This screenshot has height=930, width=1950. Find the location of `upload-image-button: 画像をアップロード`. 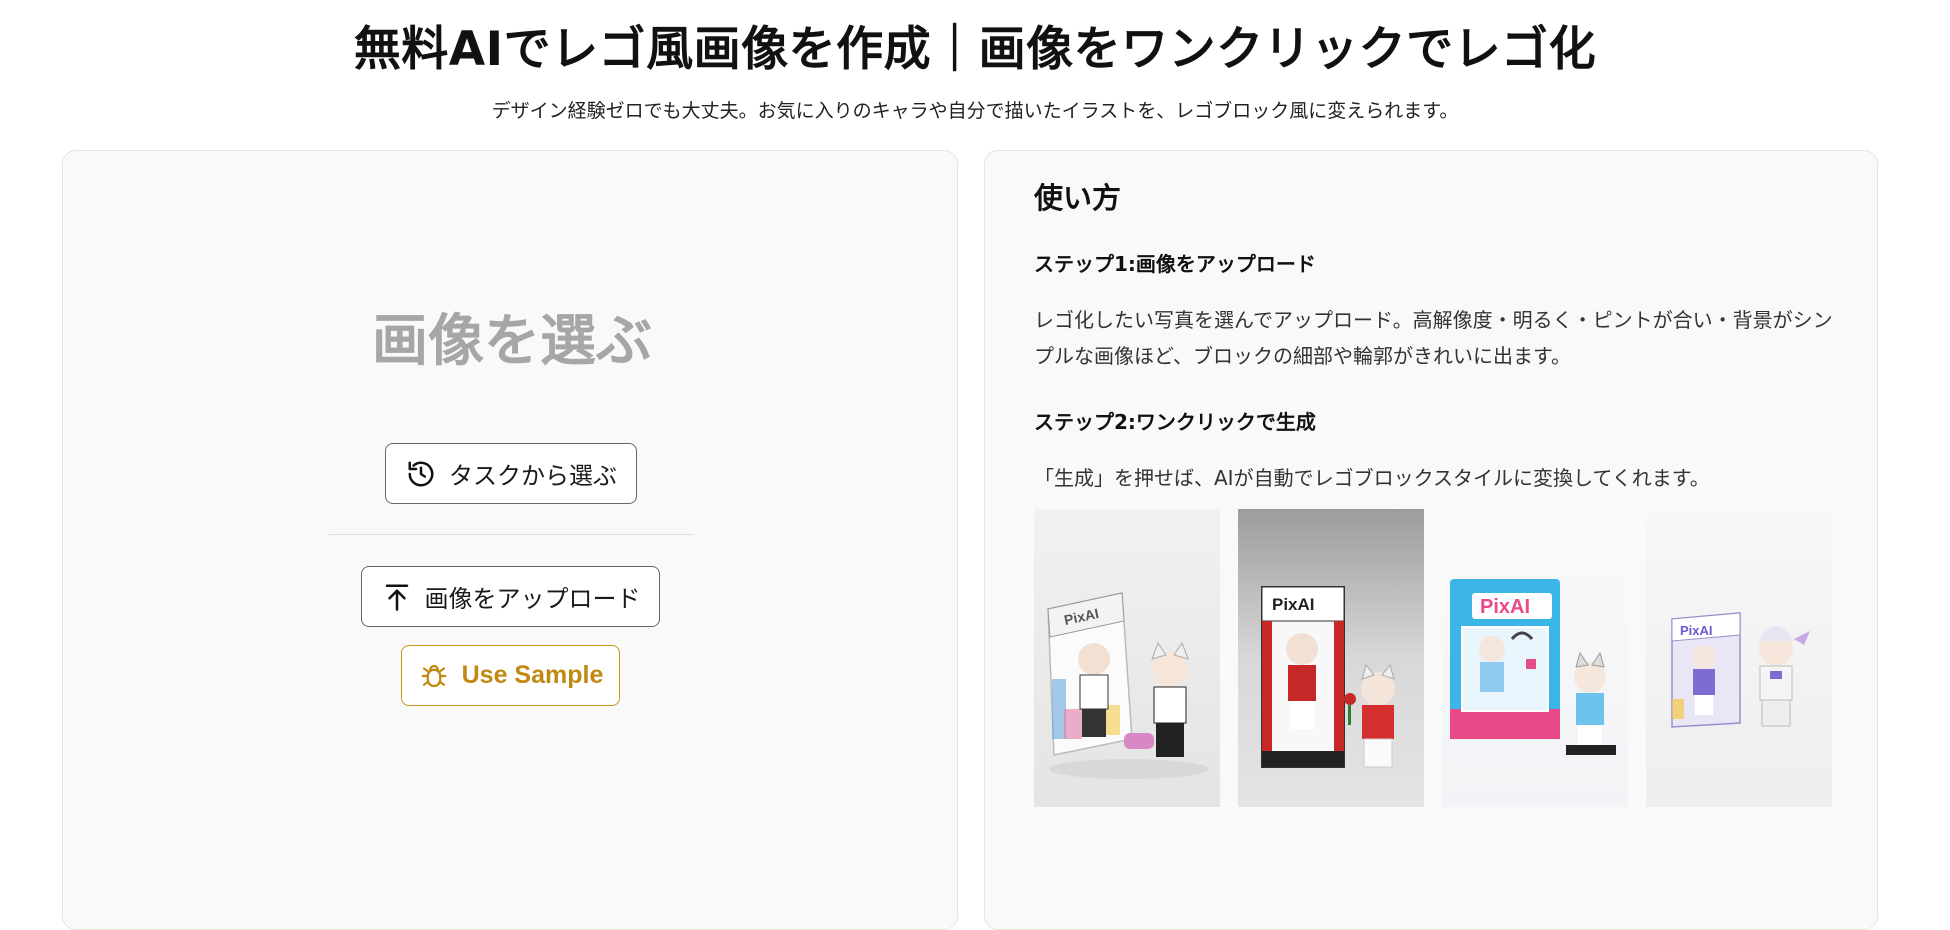

upload-image-button: 画像をアップロード is located at coordinates (510, 596).